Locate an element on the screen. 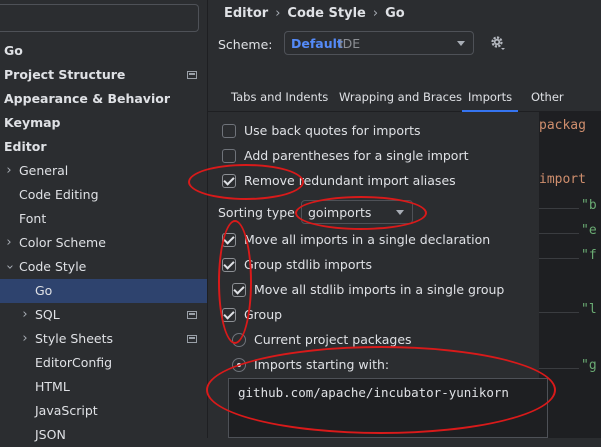 The height and width of the screenshot is (447, 601). sidebar-item-appearance: Appearance & Behavior is located at coordinates (103, 99).